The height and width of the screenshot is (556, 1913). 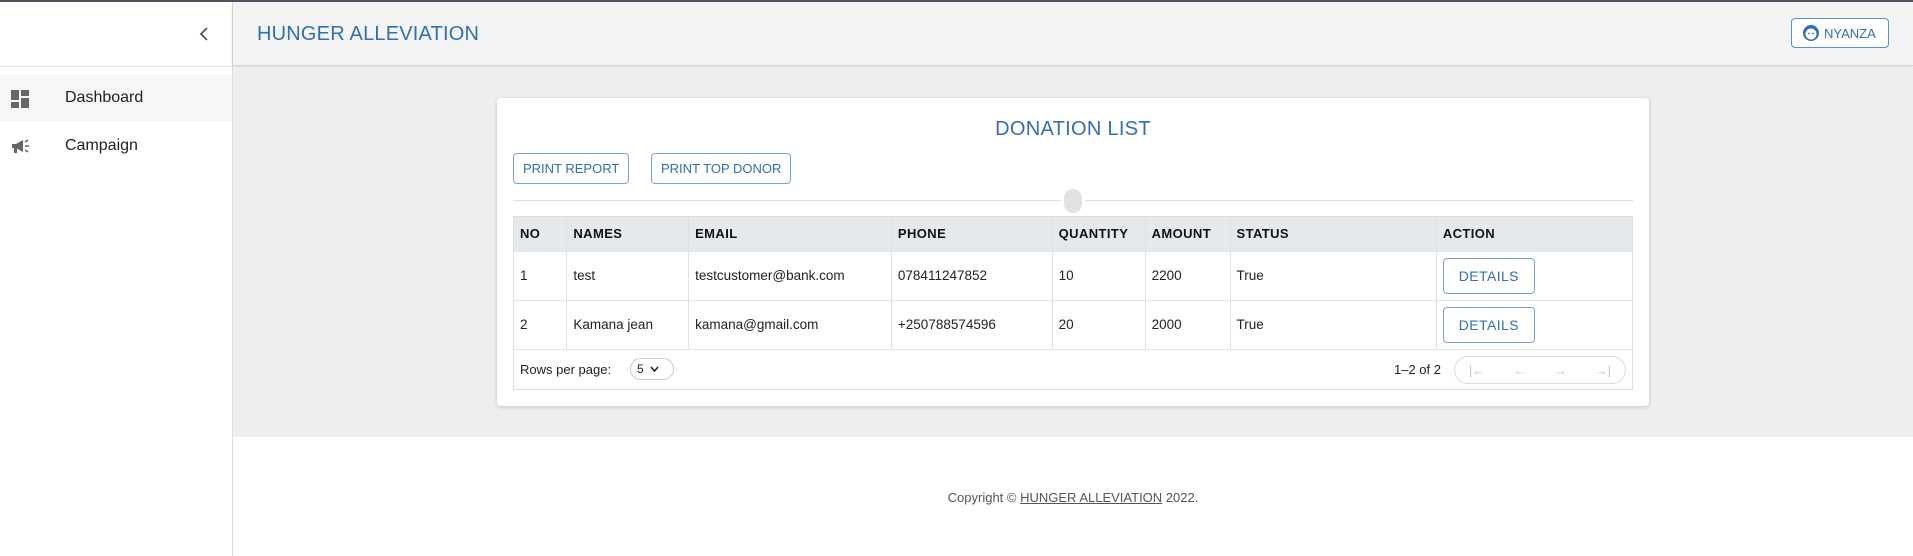 What do you see at coordinates (1073, 201) in the screenshot?
I see `divider-handle` at bounding box center [1073, 201].